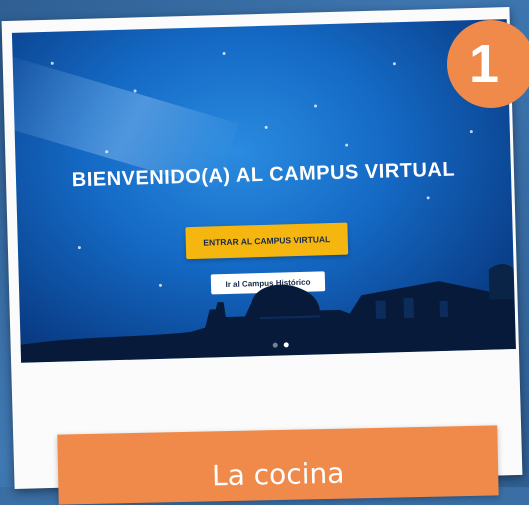  What do you see at coordinates (488, 64) in the screenshot?
I see `step-number-badge: 1` at bounding box center [488, 64].